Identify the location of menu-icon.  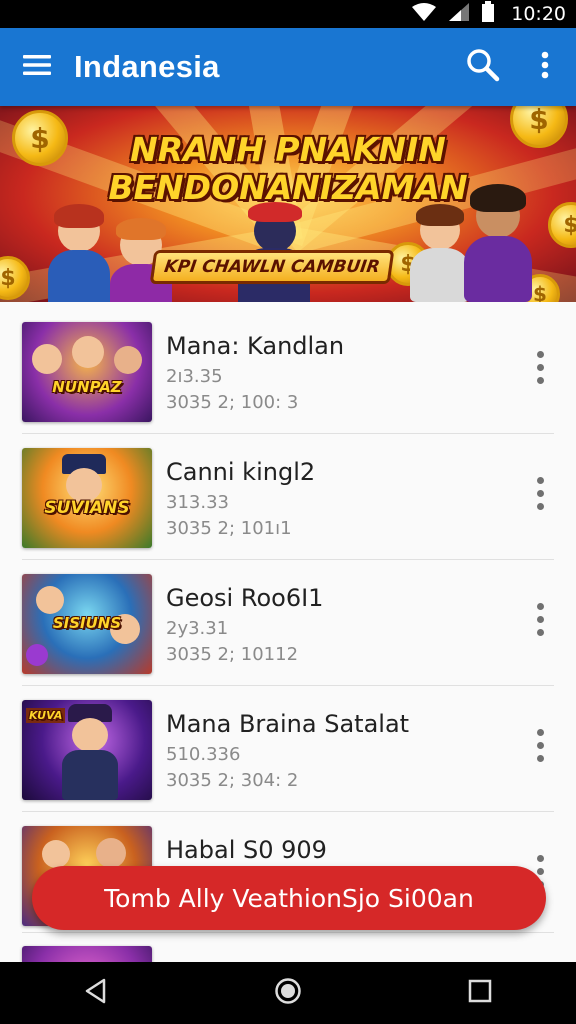
(37, 67).